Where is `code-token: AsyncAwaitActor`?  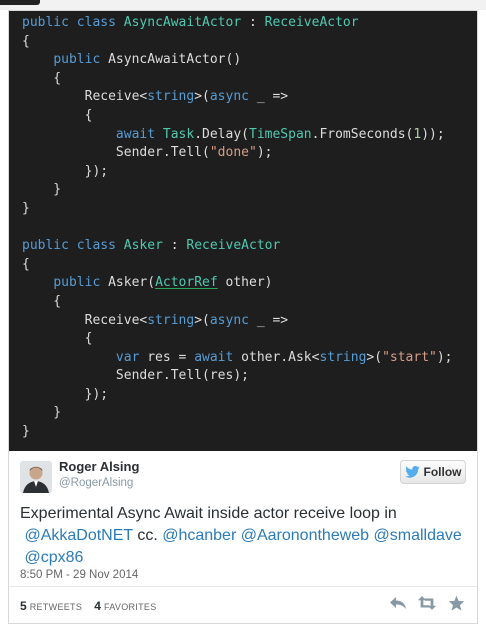
code-token: AsyncAwaitActor is located at coordinates (182, 22).